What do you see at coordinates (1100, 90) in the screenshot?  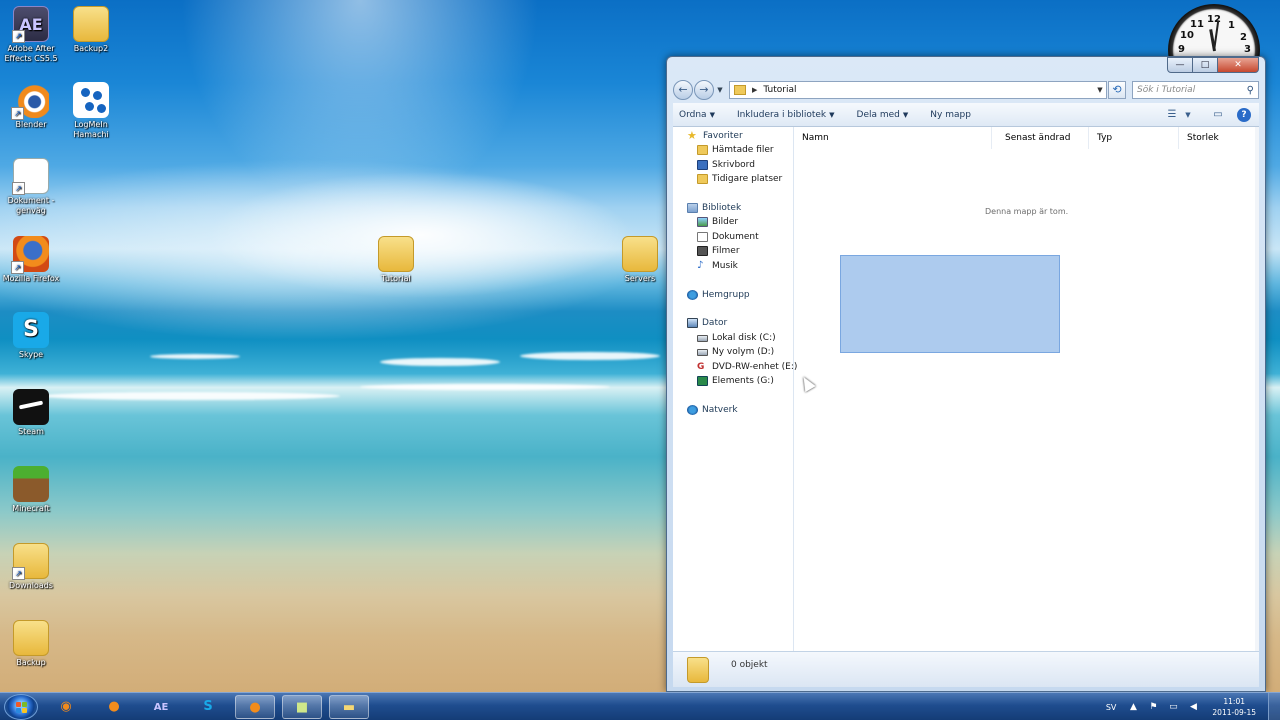 I see `address-dropdown-icon: ▼` at bounding box center [1100, 90].